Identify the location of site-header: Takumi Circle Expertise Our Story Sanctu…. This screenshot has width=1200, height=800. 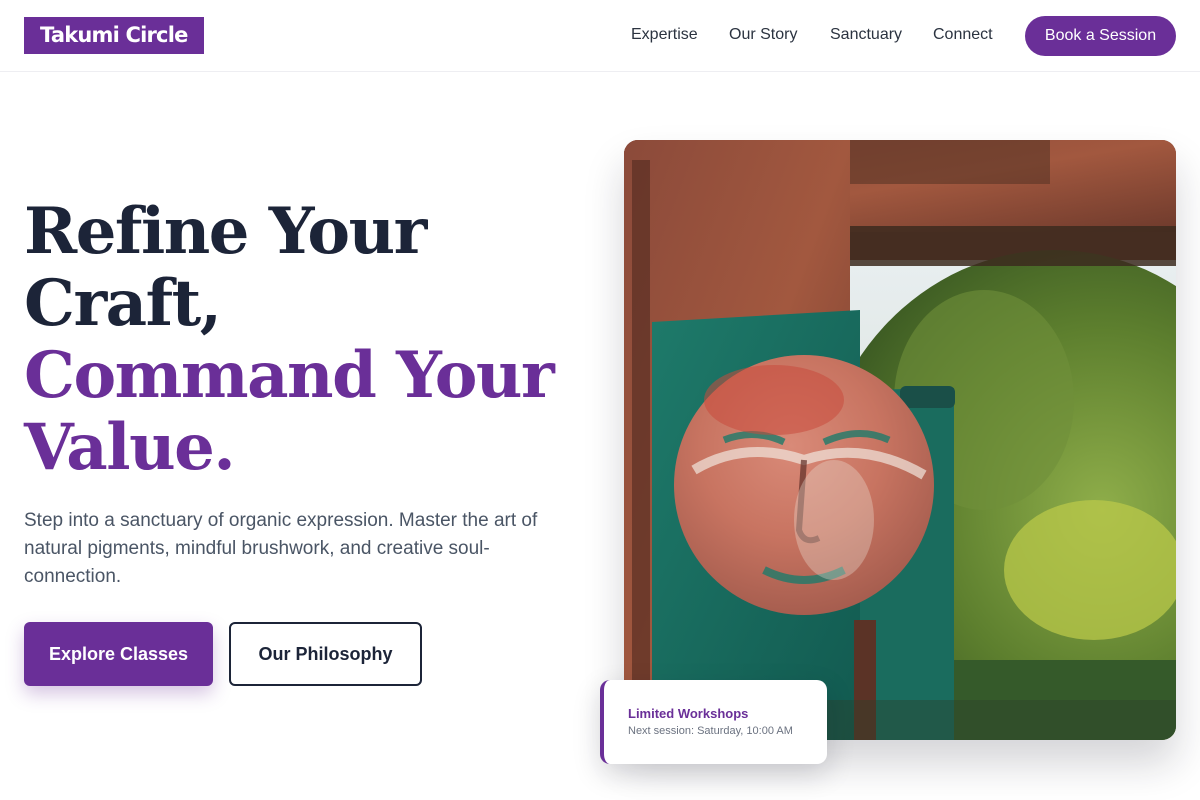
(600, 36).